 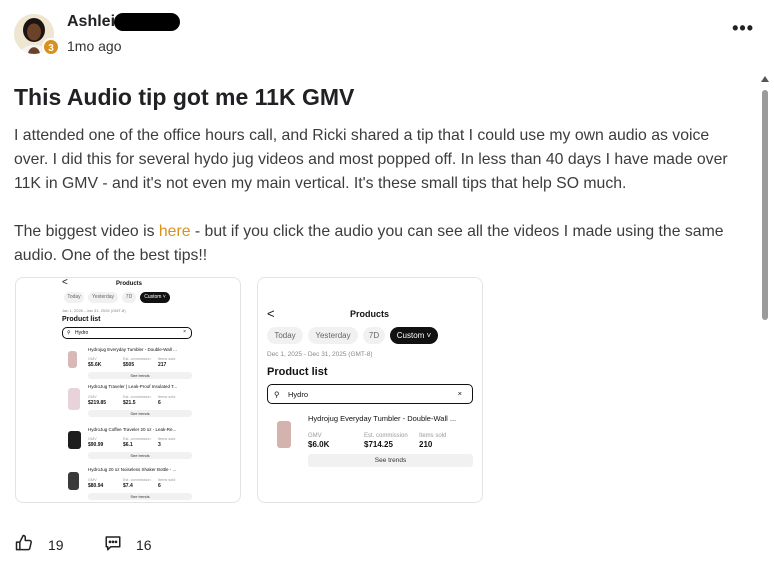 What do you see at coordinates (51, 47) in the screenshot?
I see `level-badge: 3` at bounding box center [51, 47].